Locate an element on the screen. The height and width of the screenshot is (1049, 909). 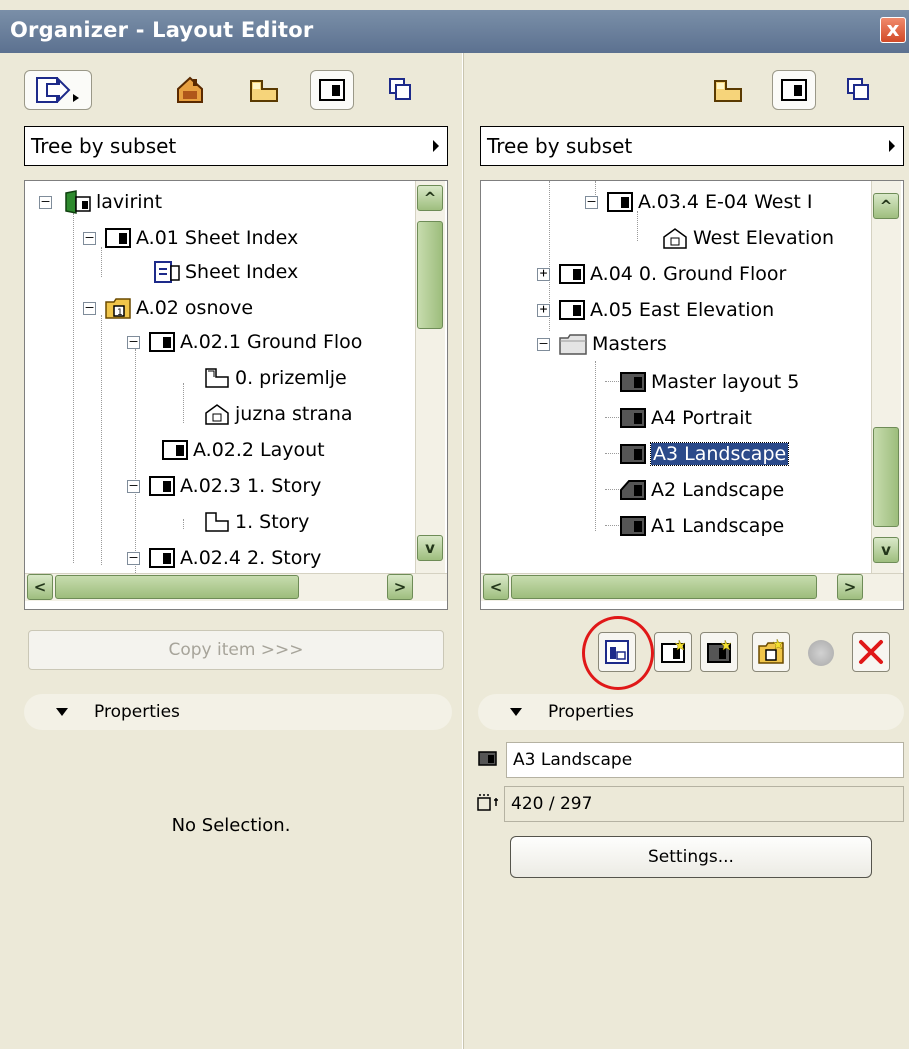
tree-item: Sheet Index is located at coordinates (225, 272).